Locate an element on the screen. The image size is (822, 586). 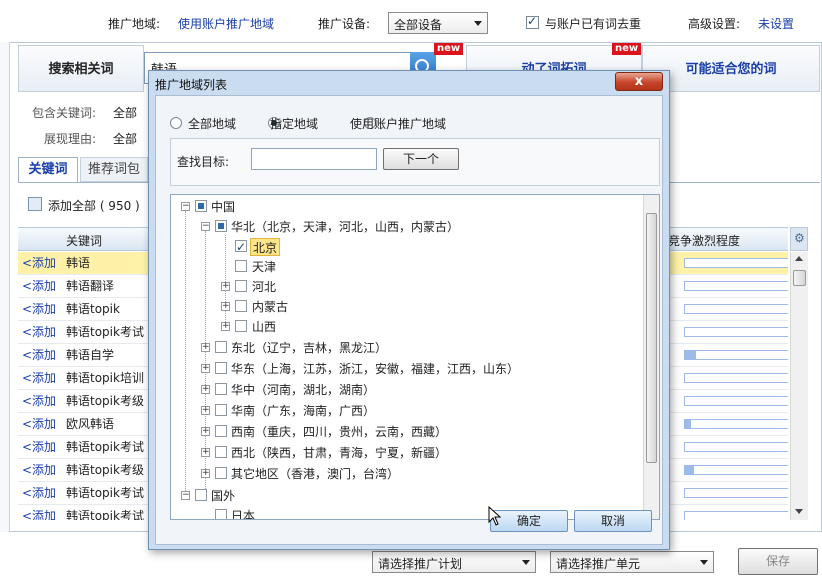
dedupe-checkbox is located at coordinates (532, 21).